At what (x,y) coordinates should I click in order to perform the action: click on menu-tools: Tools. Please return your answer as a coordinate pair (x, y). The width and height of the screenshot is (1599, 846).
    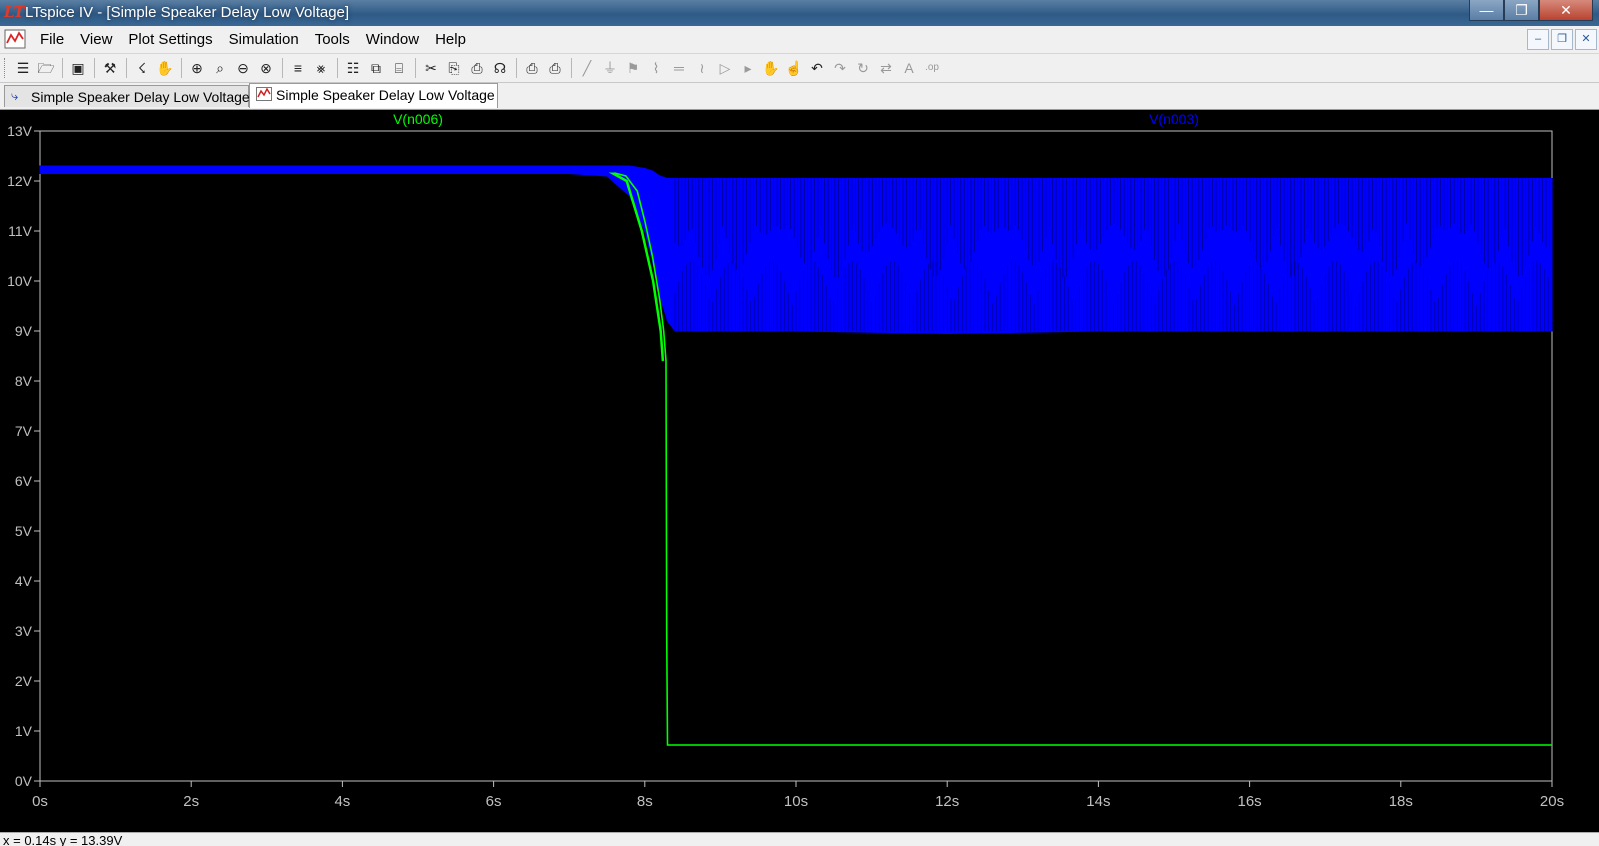
    Looking at the image, I should click on (332, 40).